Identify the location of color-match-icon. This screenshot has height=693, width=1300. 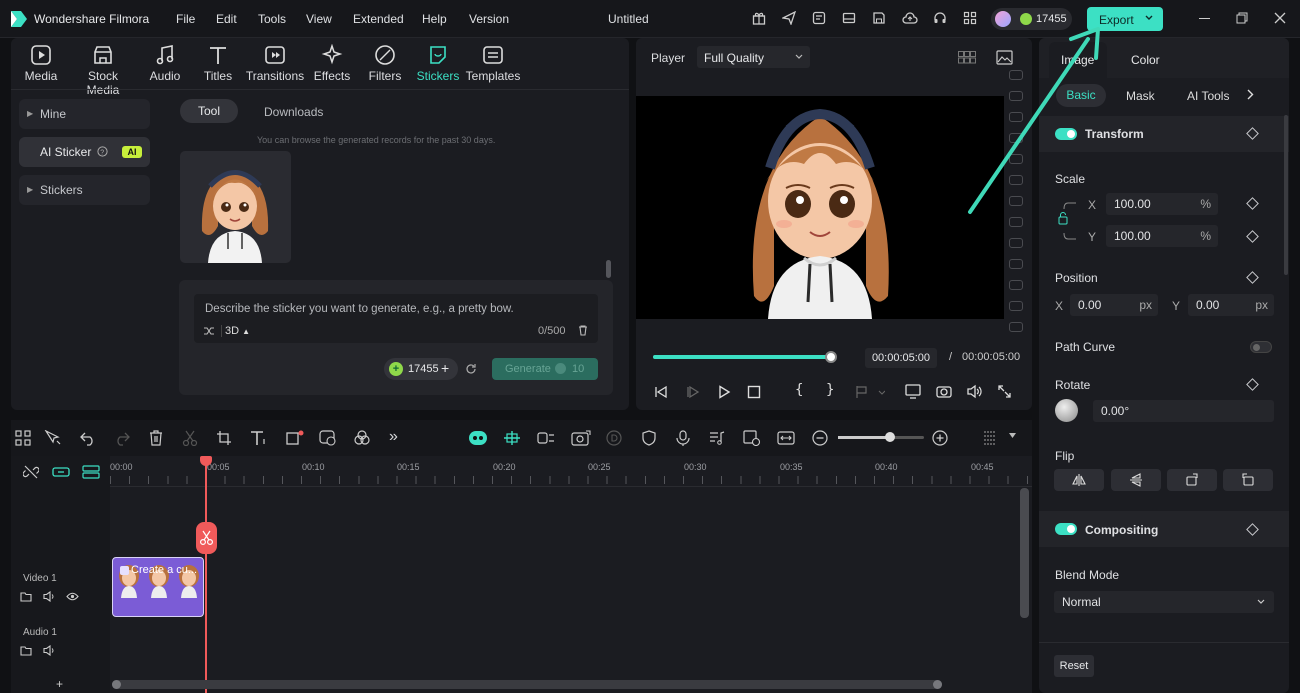
(362, 438).